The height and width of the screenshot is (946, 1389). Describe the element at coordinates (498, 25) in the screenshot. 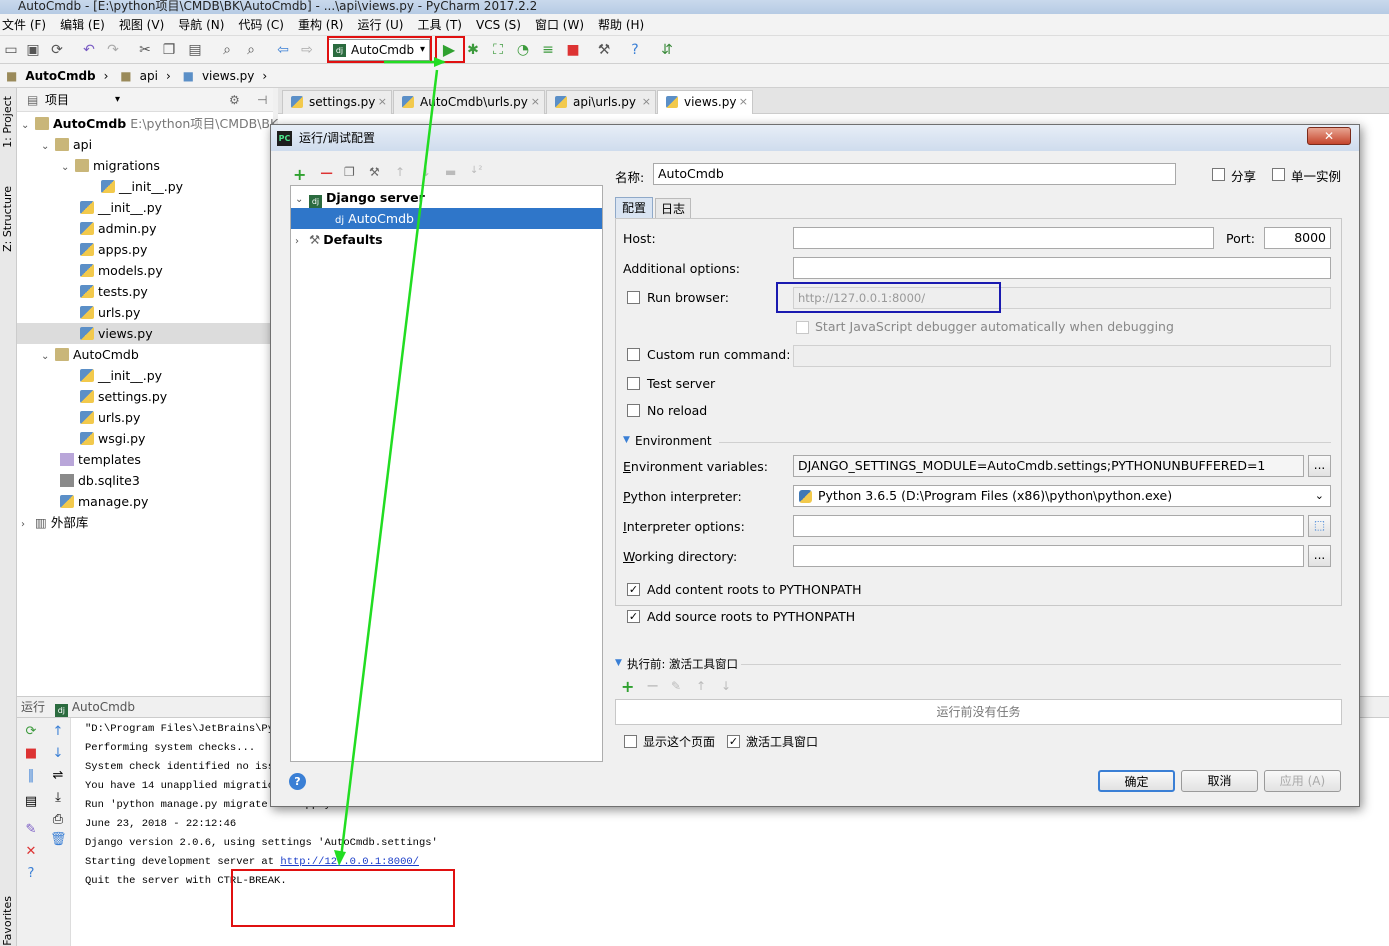

I see `menu-vcs: VCS (S)` at that location.